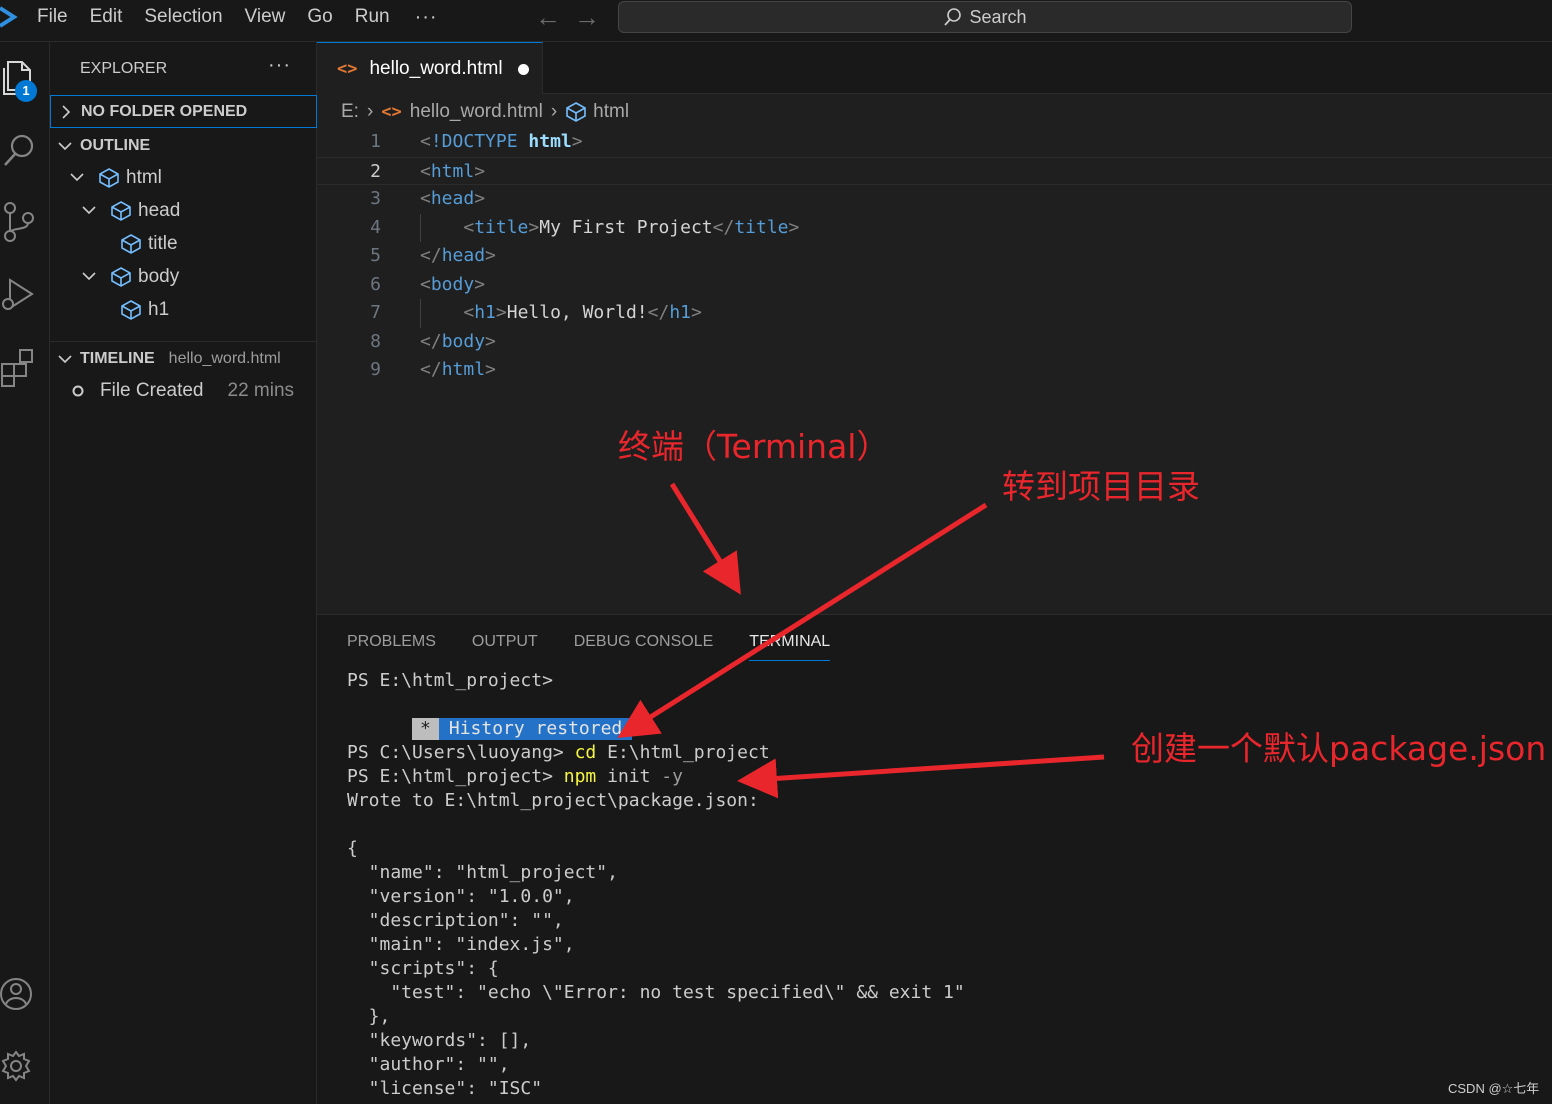 The image size is (1552, 1104). What do you see at coordinates (20, 222) in the screenshot?
I see `source-control-icon` at bounding box center [20, 222].